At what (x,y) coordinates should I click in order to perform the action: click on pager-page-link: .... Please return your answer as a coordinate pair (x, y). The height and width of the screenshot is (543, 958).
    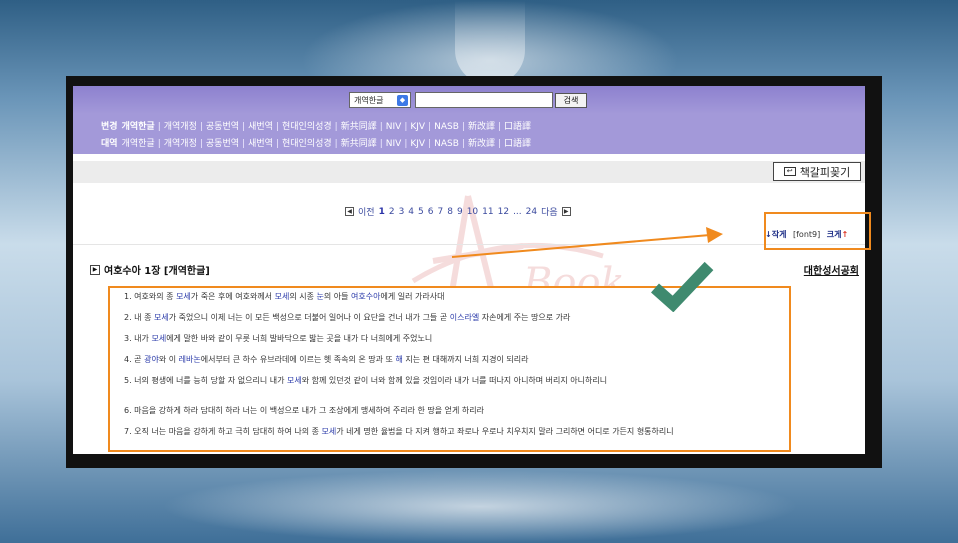
    Looking at the image, I should click on (517, 211).